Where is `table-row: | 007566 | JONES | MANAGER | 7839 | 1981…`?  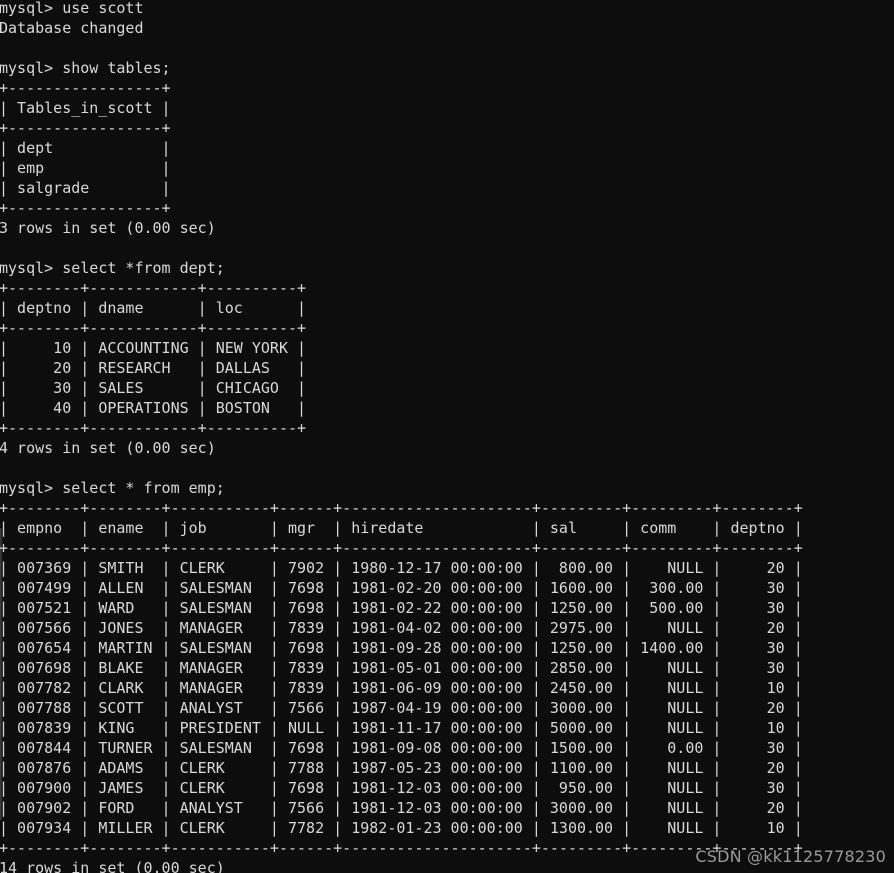 table-row: | 007566 | JONES | MANAGER | 7839 | 1981… is located at coordinates (401, 628).